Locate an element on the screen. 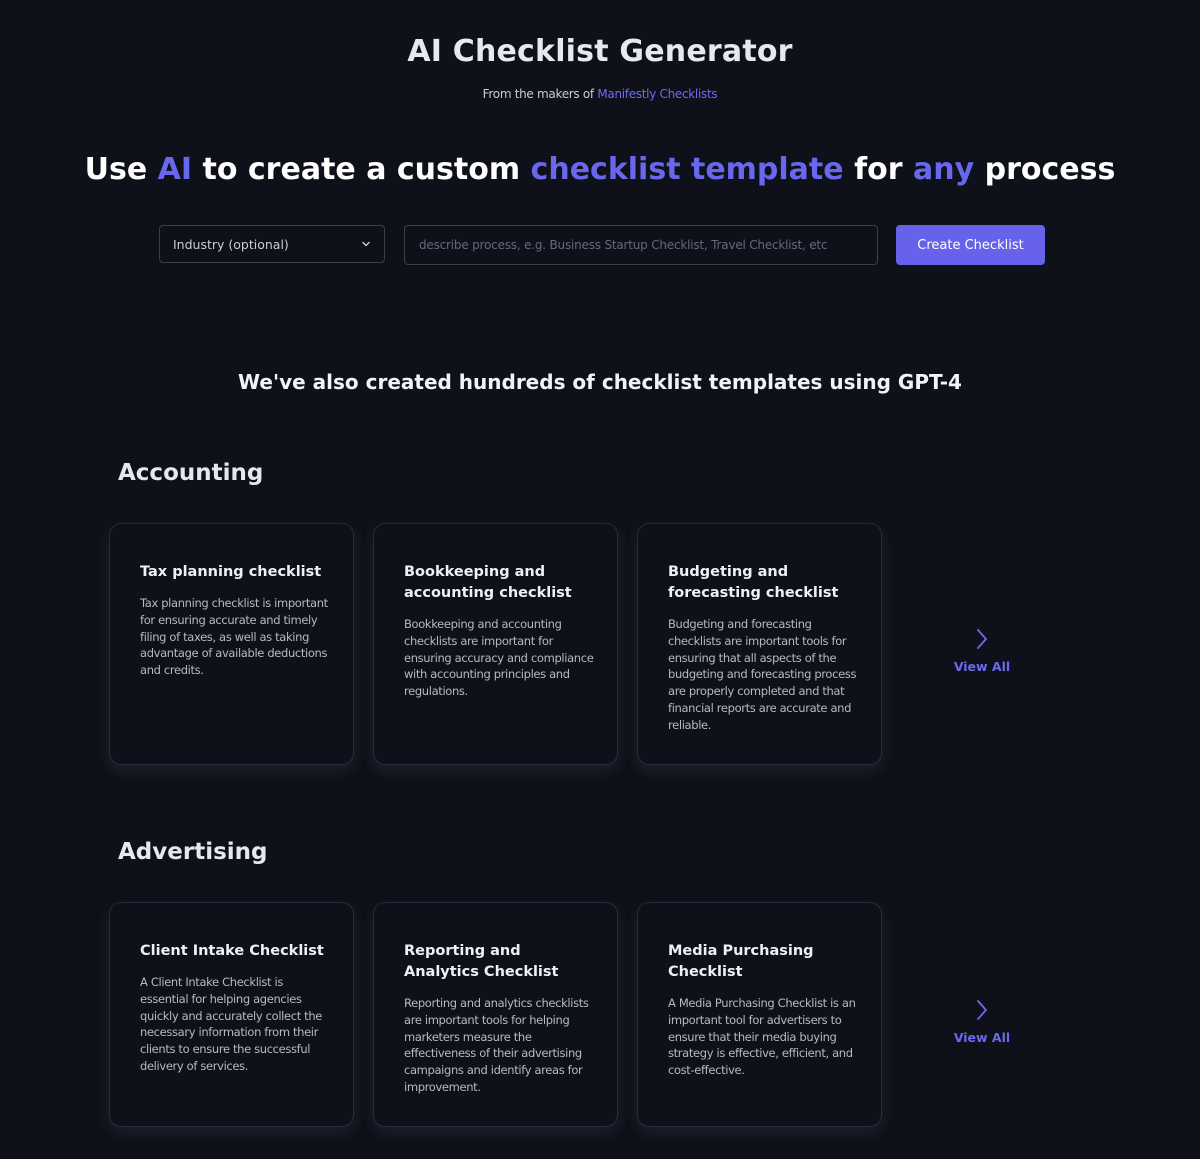 This screenshot has width=1200, height=1159. view-all-accounting: View All is located at coordinates (982, 651).